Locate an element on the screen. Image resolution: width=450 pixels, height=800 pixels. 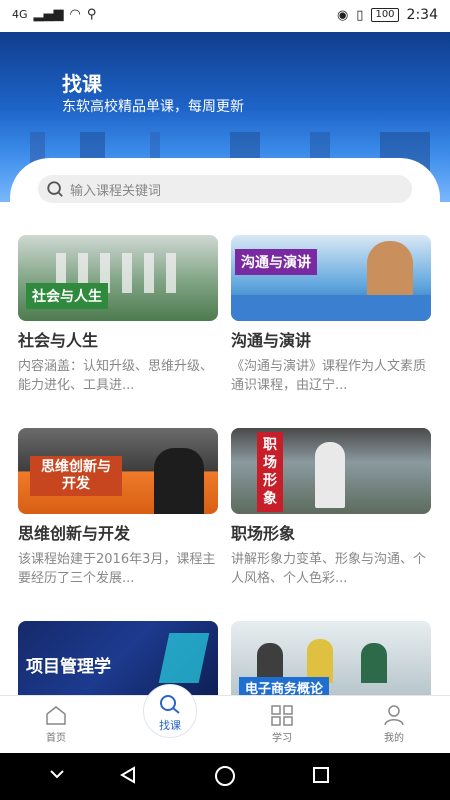
course-thumbnail: 职场形象 is located at coordinates (331, 471).